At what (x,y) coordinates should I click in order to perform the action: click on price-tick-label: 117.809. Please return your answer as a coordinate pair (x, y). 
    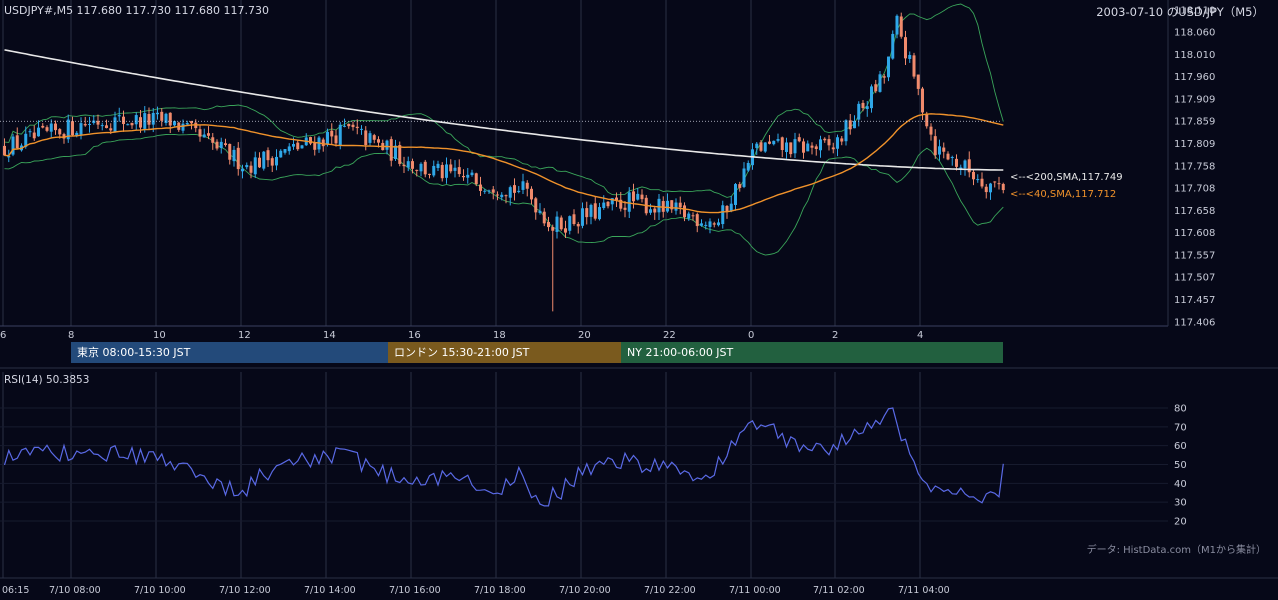
    Looking at the image, I should click on (1194, 144).